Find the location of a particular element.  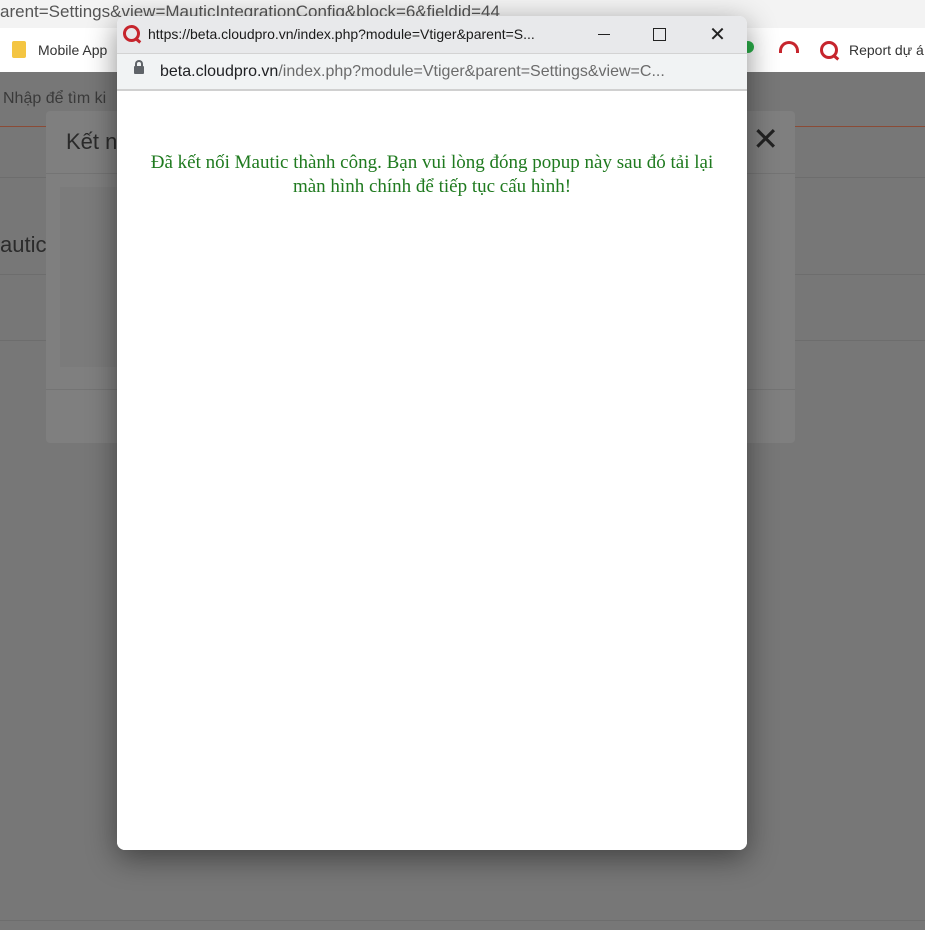

bookmark-arc is located at coordinates (789, 47).